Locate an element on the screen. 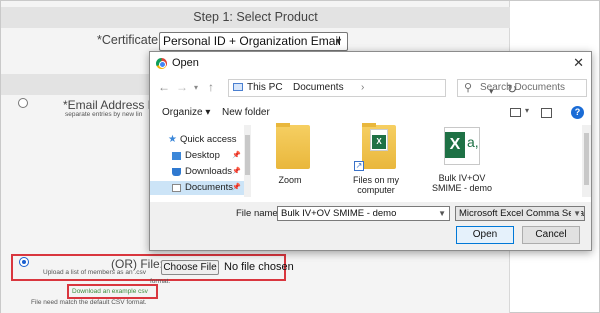  certificate-select: Personal ID + Organization Email ▼ is located at coordinates (253, 41).